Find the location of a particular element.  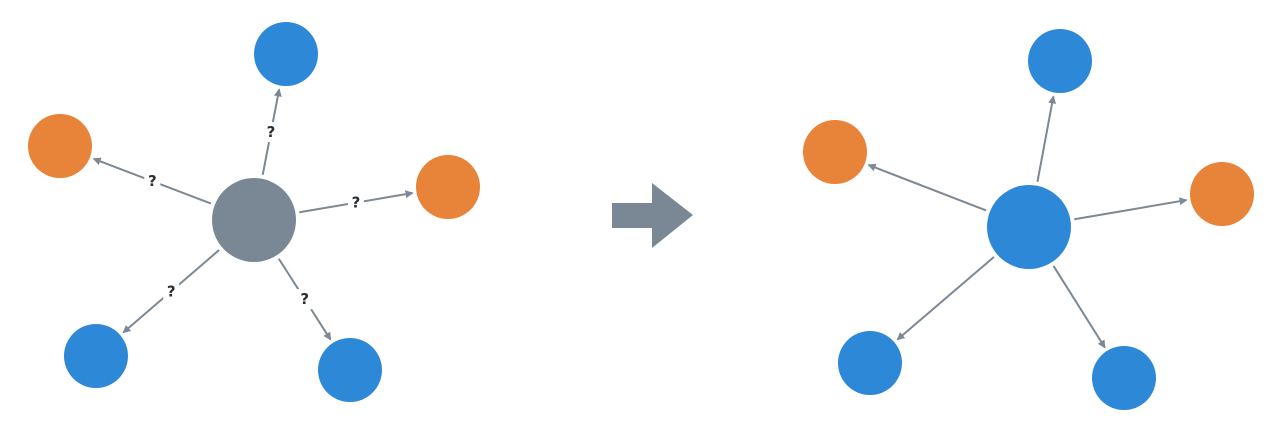

edge-leaf-right is located at coordinates (1131, 209).